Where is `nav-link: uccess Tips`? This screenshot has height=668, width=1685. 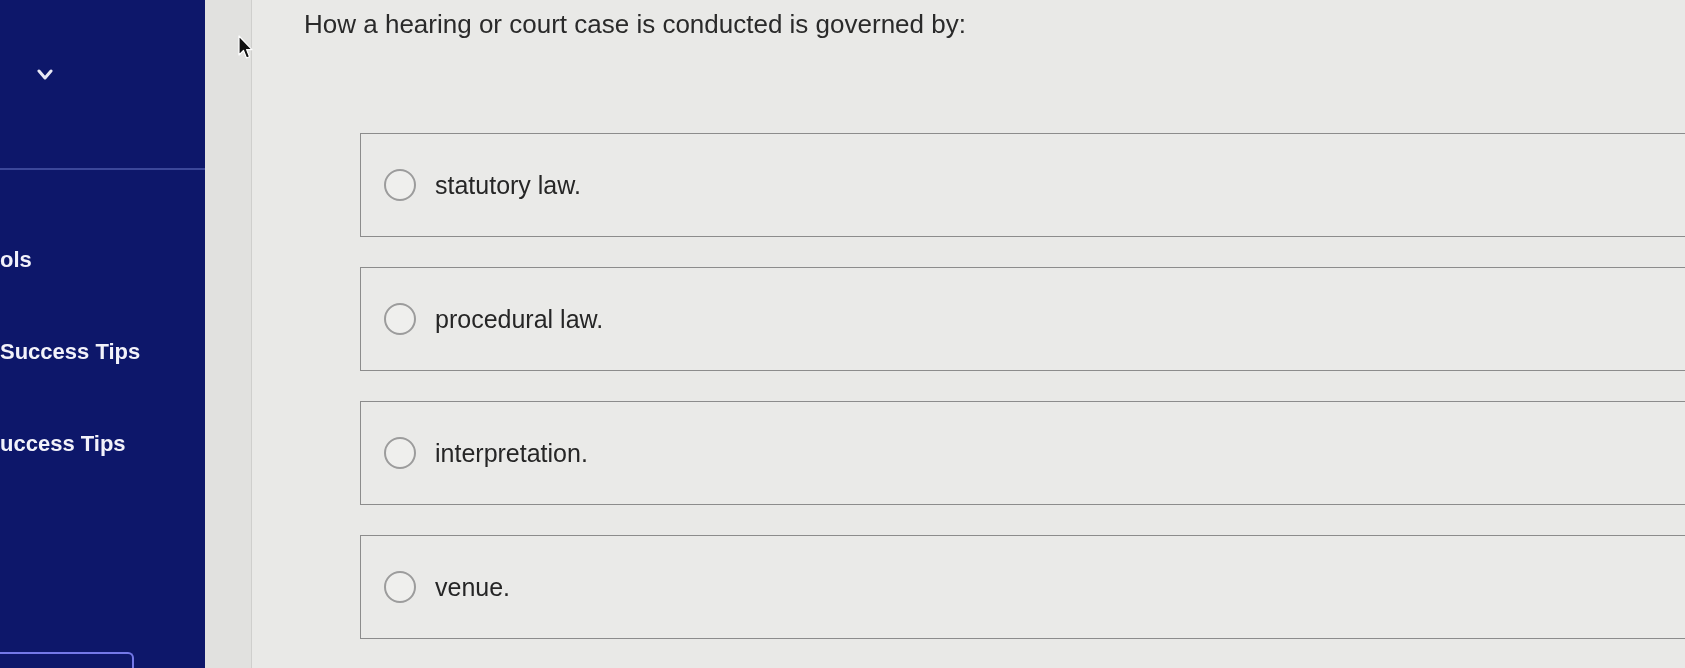
nav-link: uccess Tips is located at coordinates (63, 444).